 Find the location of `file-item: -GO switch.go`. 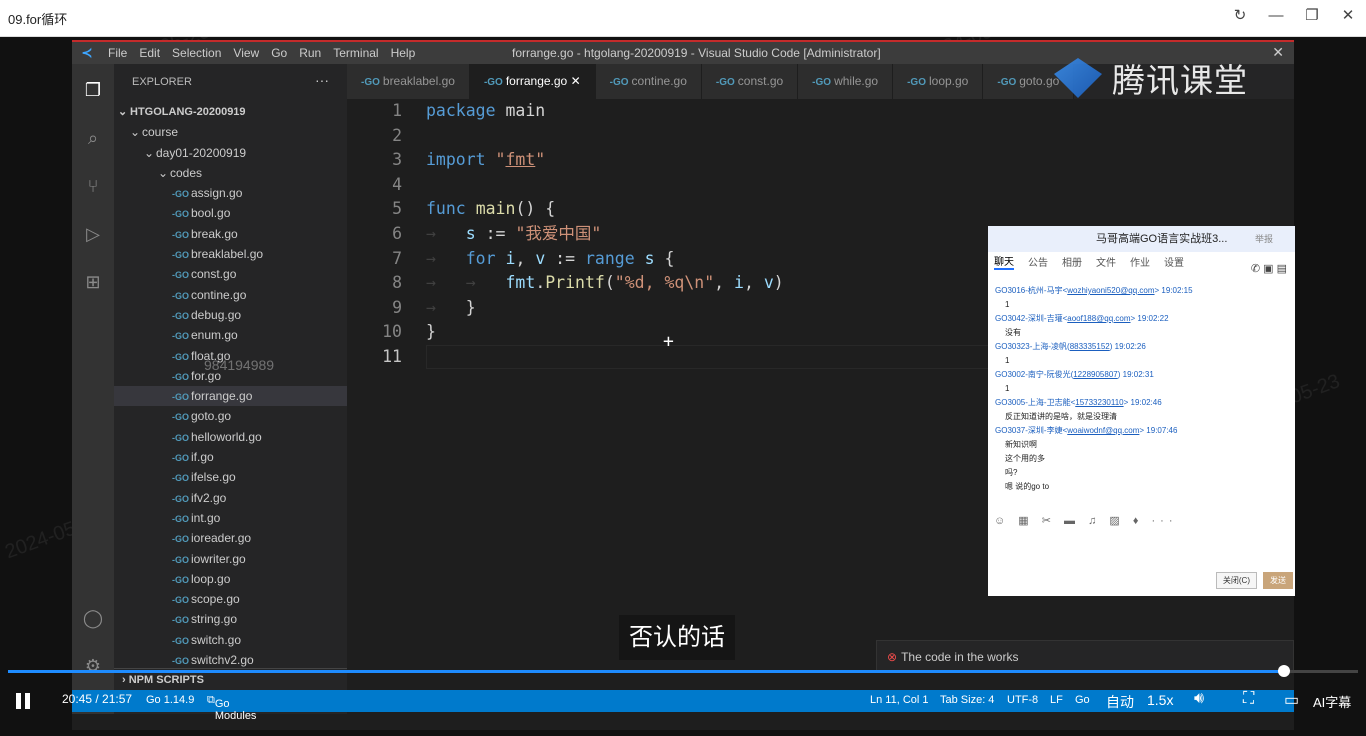

file-item: -GO switch.go is located at coordinates (230, 640).